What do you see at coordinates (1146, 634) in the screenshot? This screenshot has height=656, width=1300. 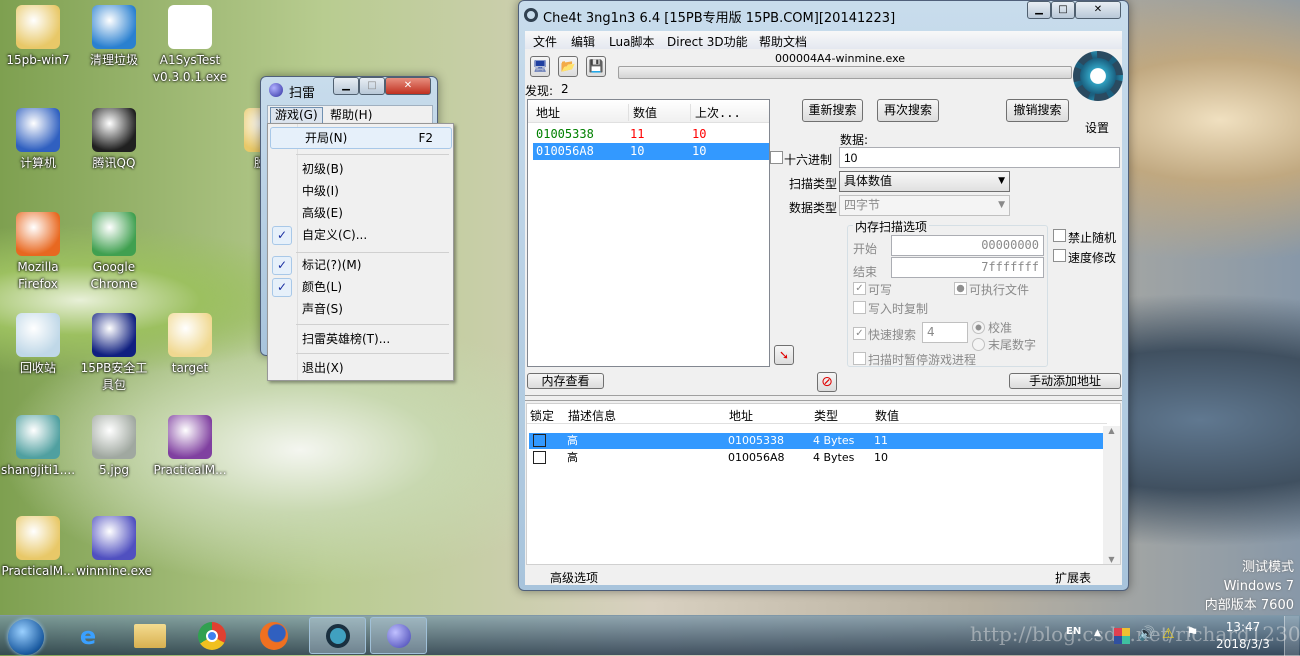 I see `volume-icon: 🔊` at bounding box center [1146, 634].